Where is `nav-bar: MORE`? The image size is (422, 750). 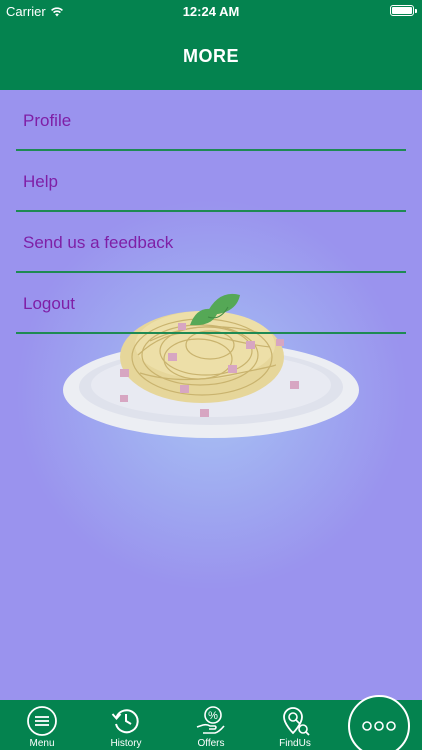
nav-bar: MORE is located at coordinates (211, 56).